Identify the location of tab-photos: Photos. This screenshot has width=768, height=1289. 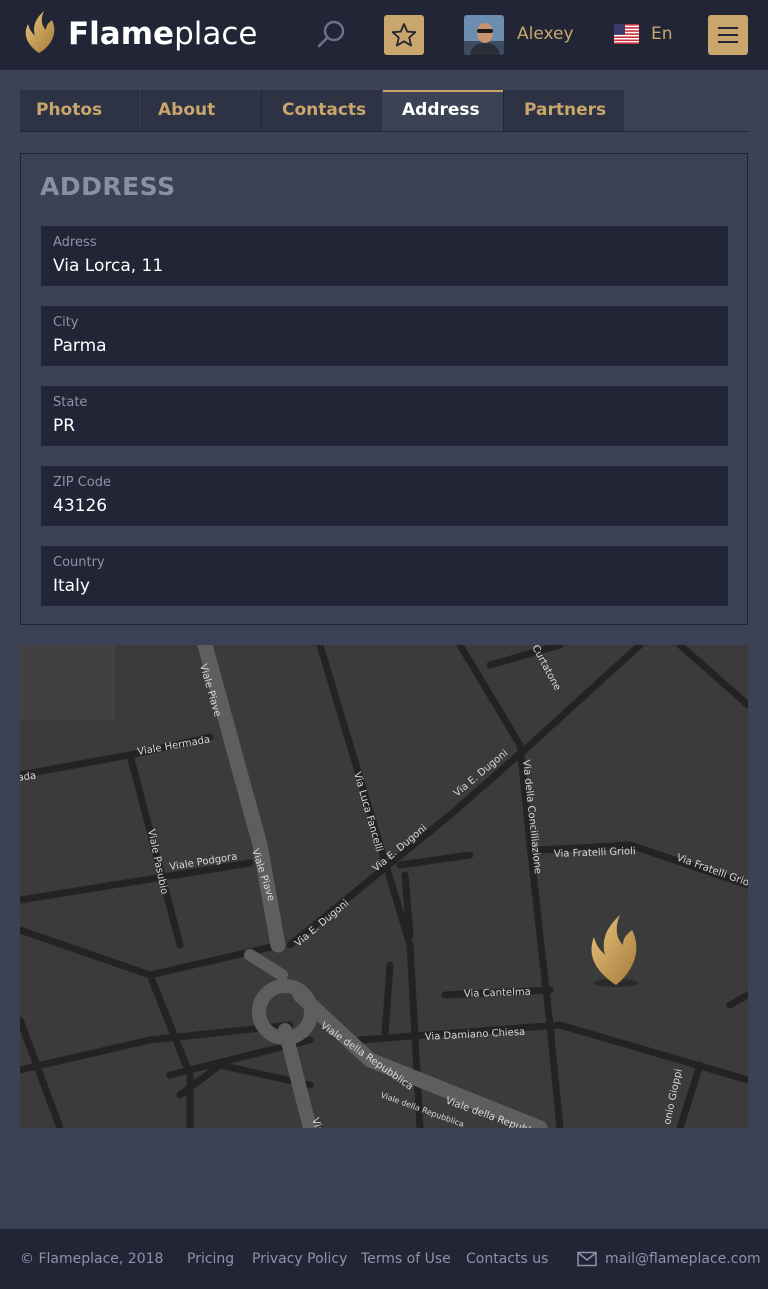
(80, 110).